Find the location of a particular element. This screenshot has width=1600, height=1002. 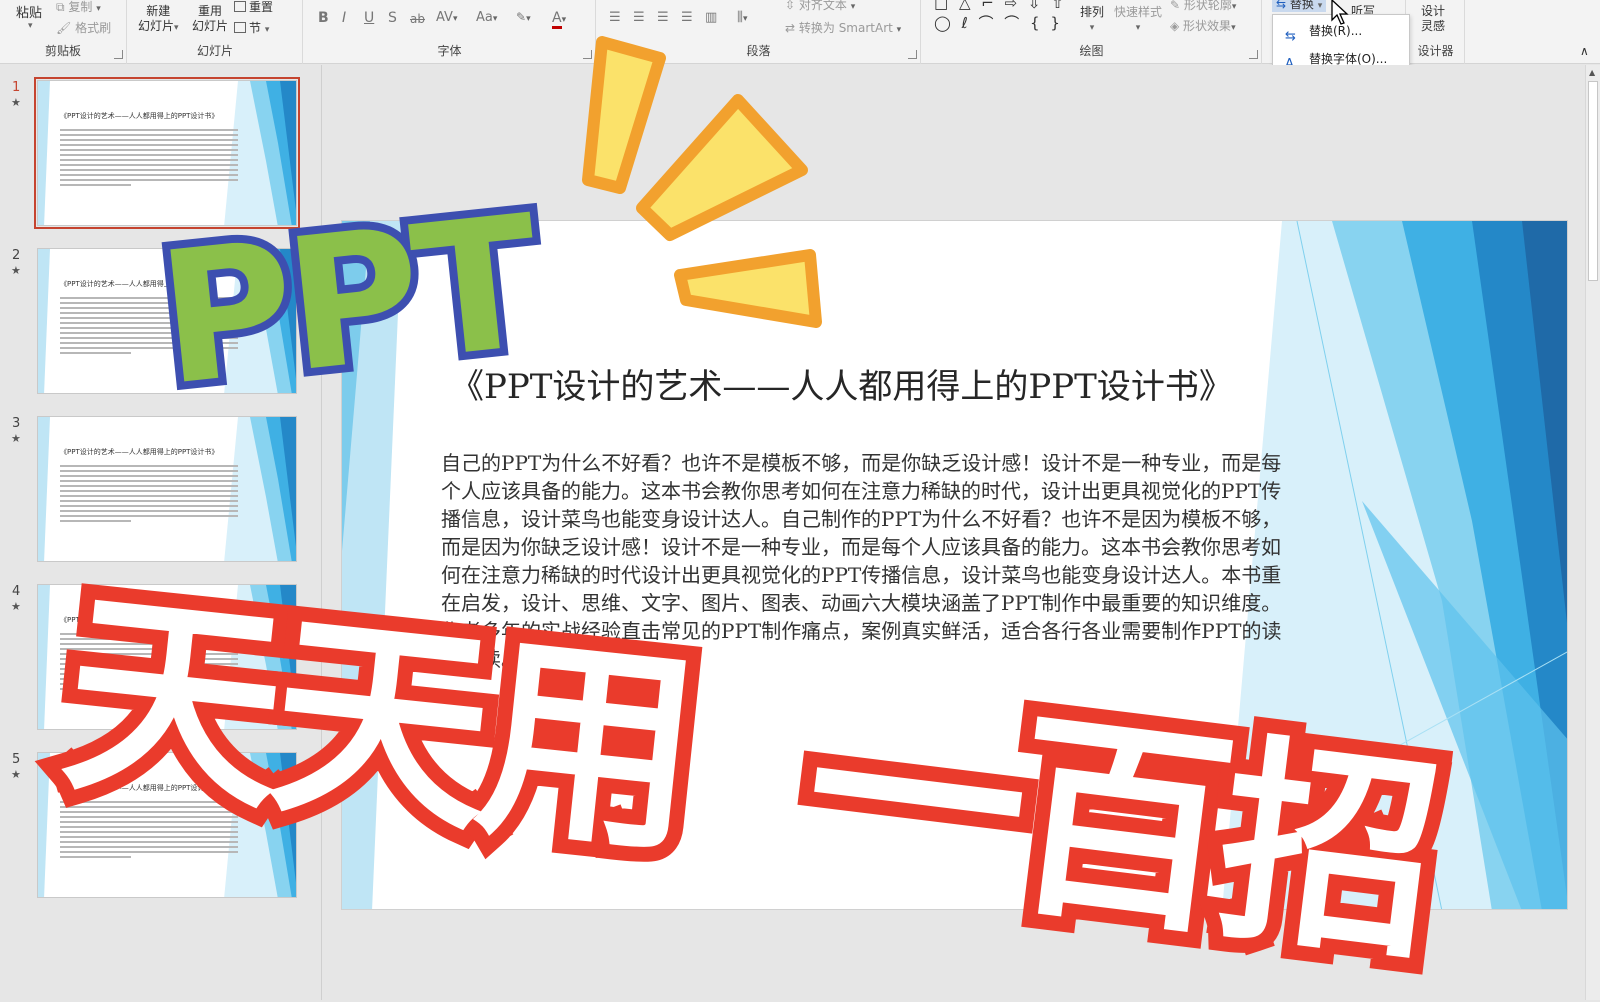

slide-title: 《PPT设计的艺术——人人都用得上的PPT设计书》 is located at coordinates (900, 383).